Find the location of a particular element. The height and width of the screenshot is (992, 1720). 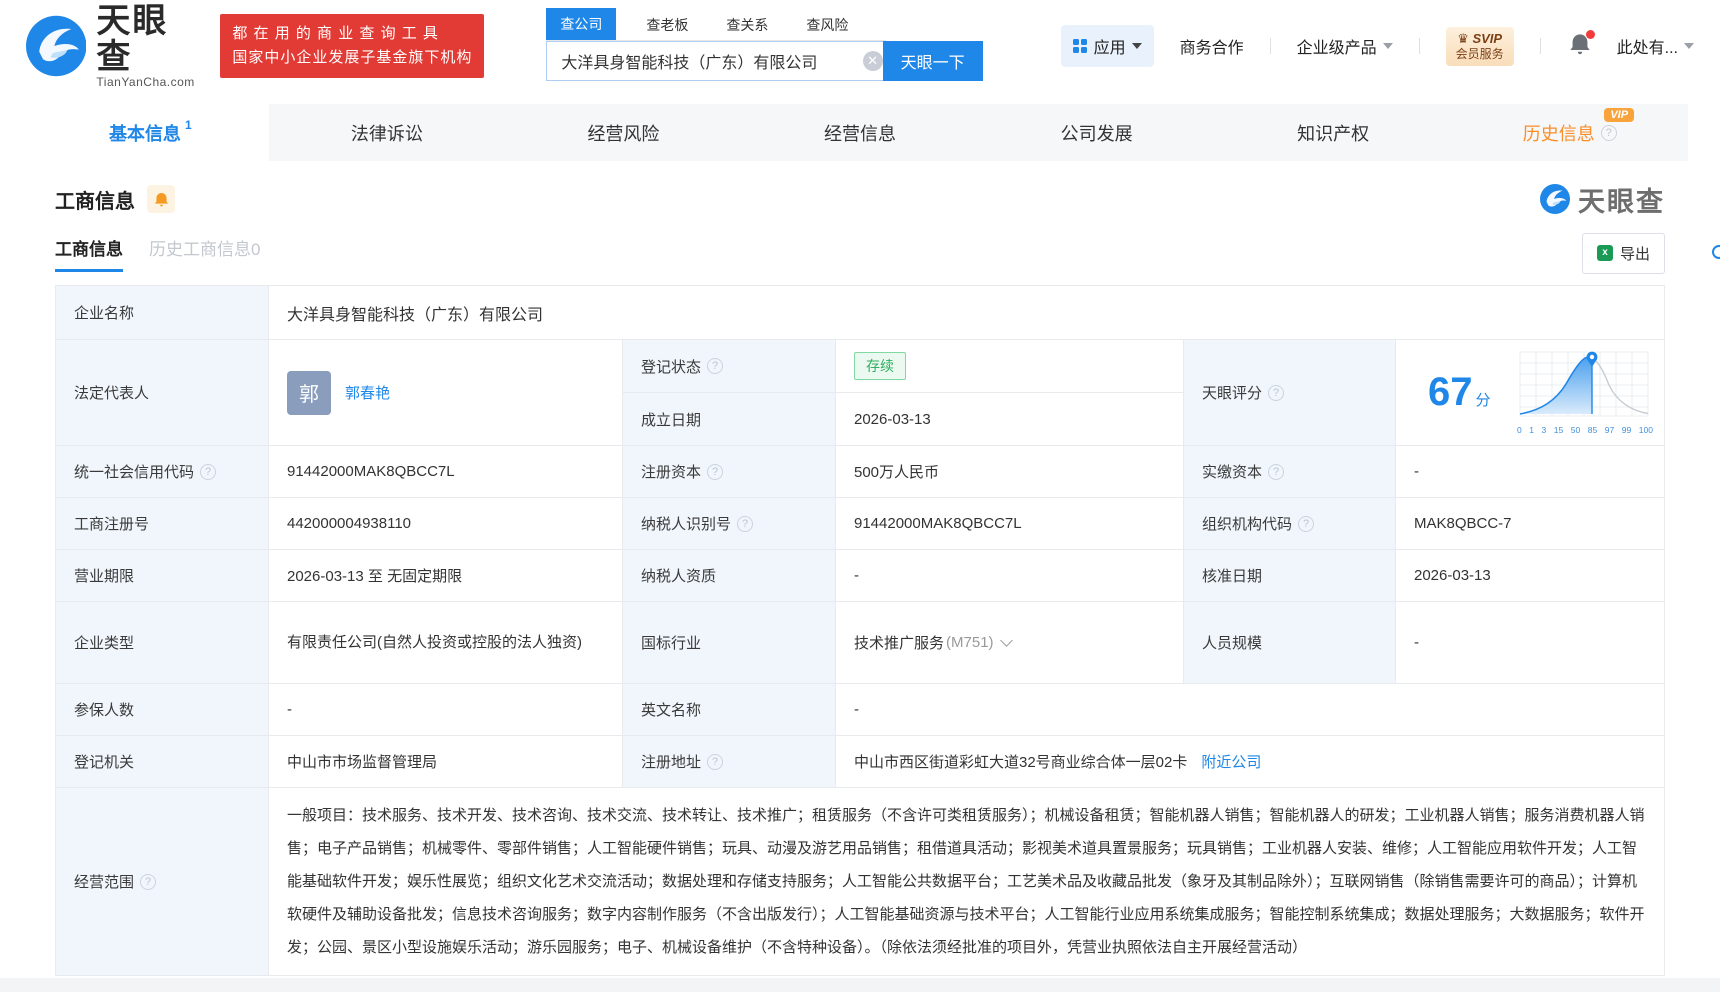

business-scope-label: 经营范围 is located at coordinates (162, 882).